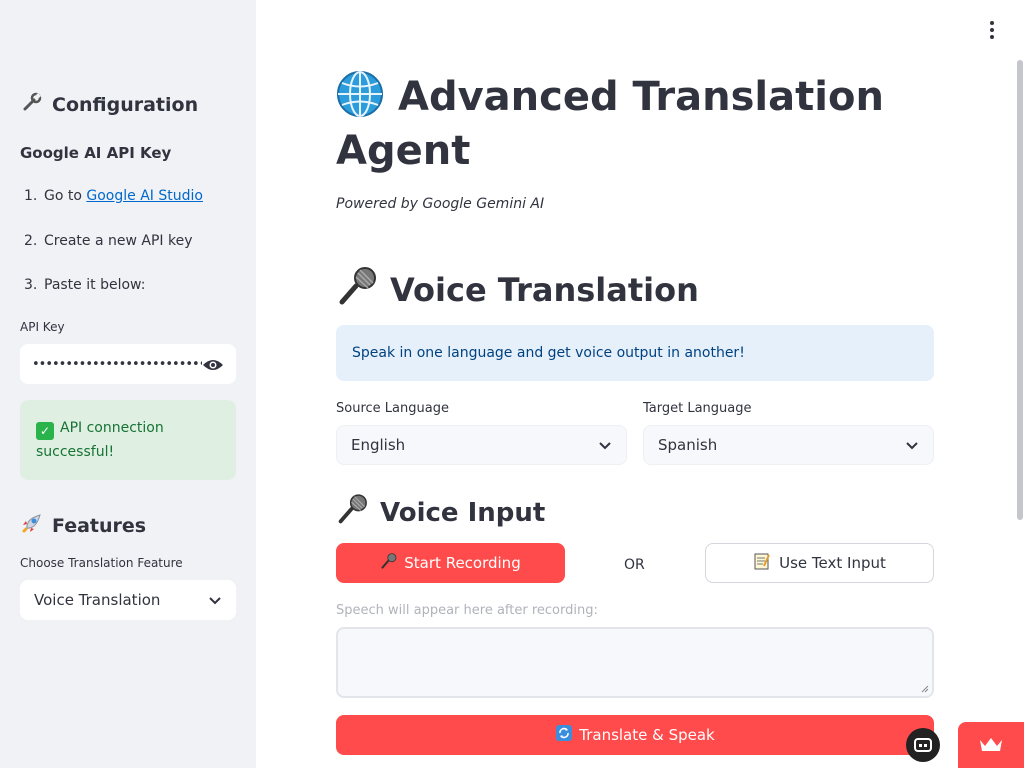  I want to click on scrollbar, so click(1020, 290).